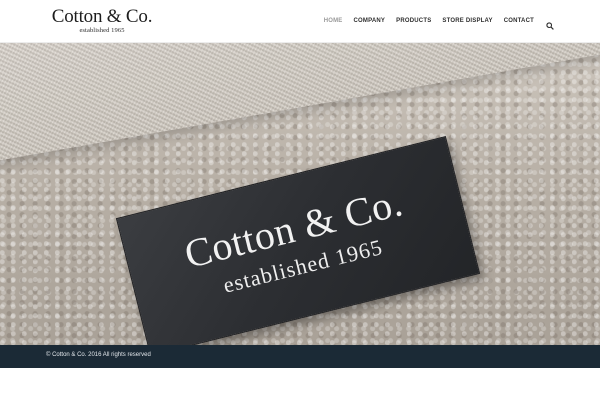  What do you see at coordinates (102, 16) in the screenshot?
I see `logo-title: Cotton & Co.` at bounding box center [102, 16].